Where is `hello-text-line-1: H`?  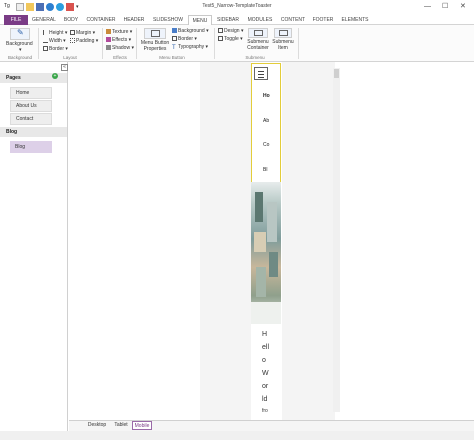
hello-text-line-1: H is located at coordinates (265, 334).